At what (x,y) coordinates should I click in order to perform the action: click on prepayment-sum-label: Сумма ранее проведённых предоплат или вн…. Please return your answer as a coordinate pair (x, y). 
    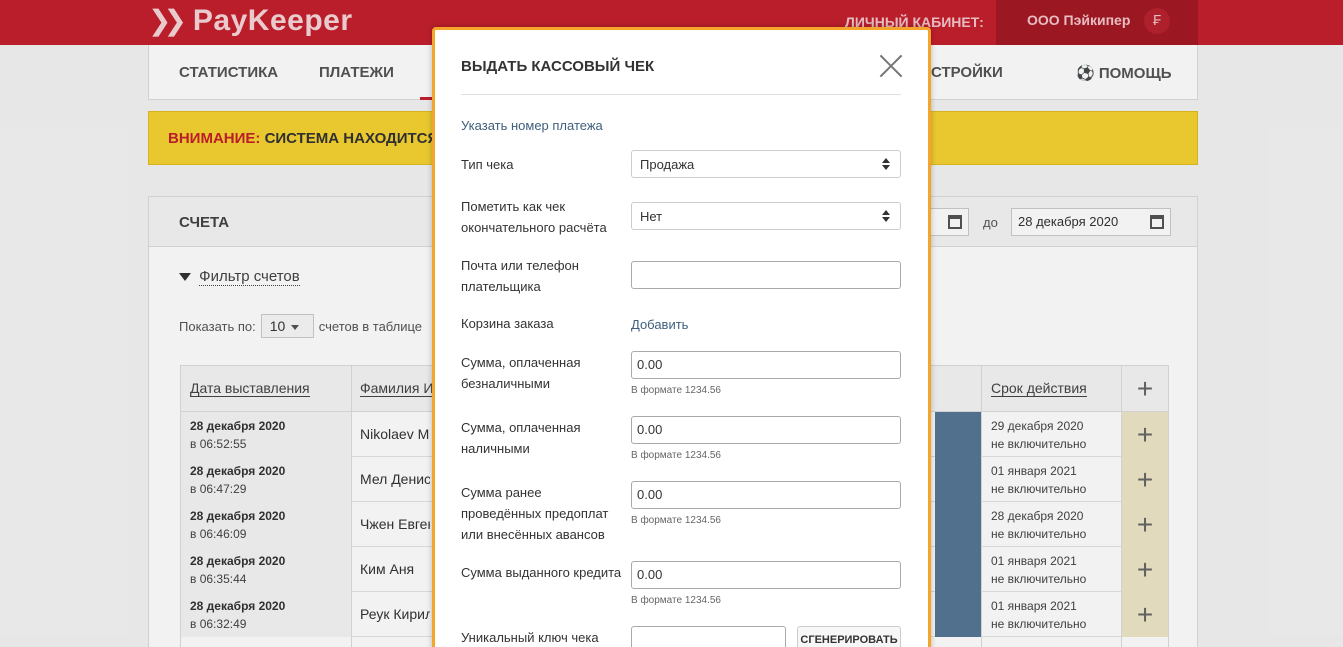
    Looking at the image, I should click on (535, 513).